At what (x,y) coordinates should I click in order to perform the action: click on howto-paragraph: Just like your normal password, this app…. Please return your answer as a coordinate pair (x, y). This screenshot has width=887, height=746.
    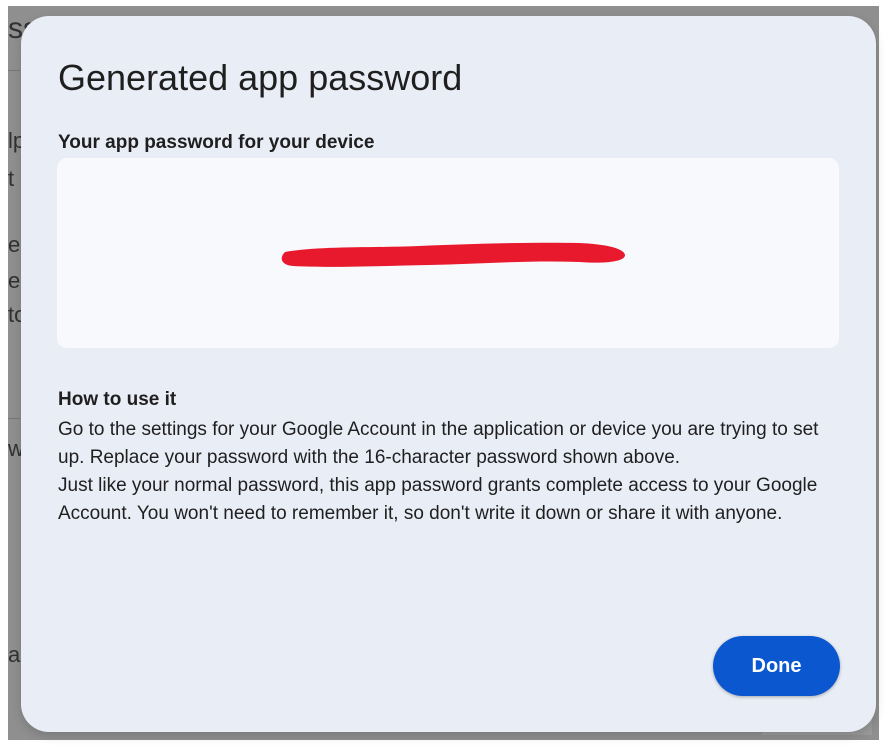
    Looking at the image, I should click on (438, 499).